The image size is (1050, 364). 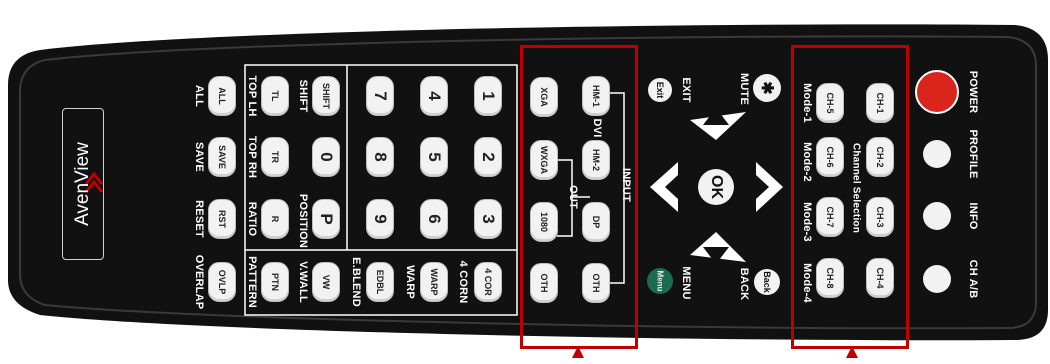 I want to click on power-button, so click(x=937, y=92).